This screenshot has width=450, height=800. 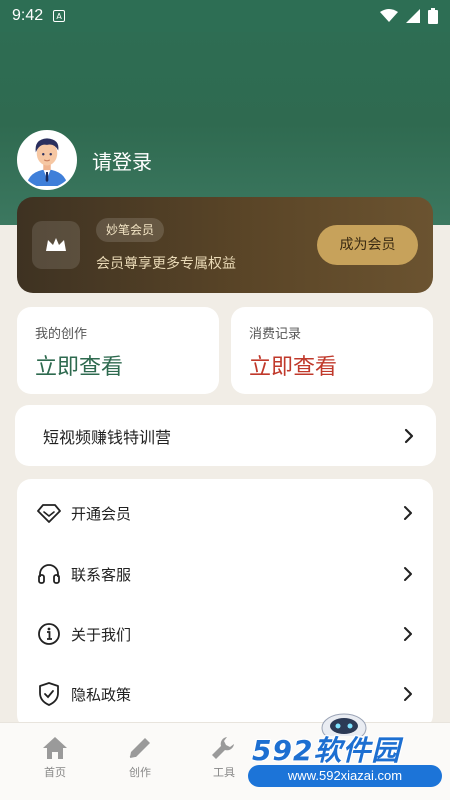 I want to click on consumption-records-card: 消费记录 立即查看, so click(x=332, y=350).